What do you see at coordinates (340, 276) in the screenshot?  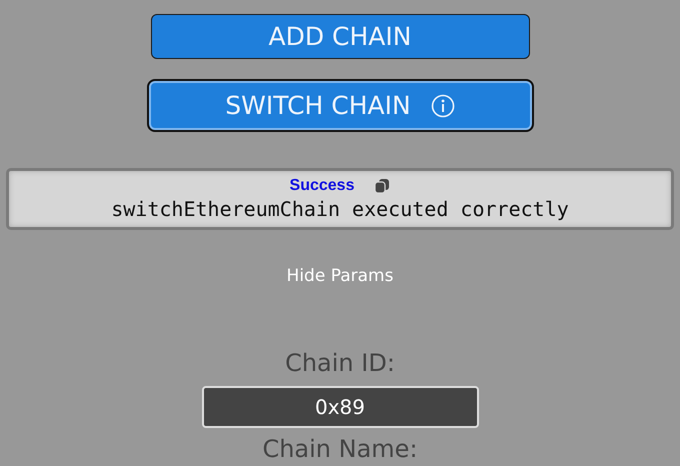 I see `toggle-params-link: Hide Params` at bounding box center [340, 276].